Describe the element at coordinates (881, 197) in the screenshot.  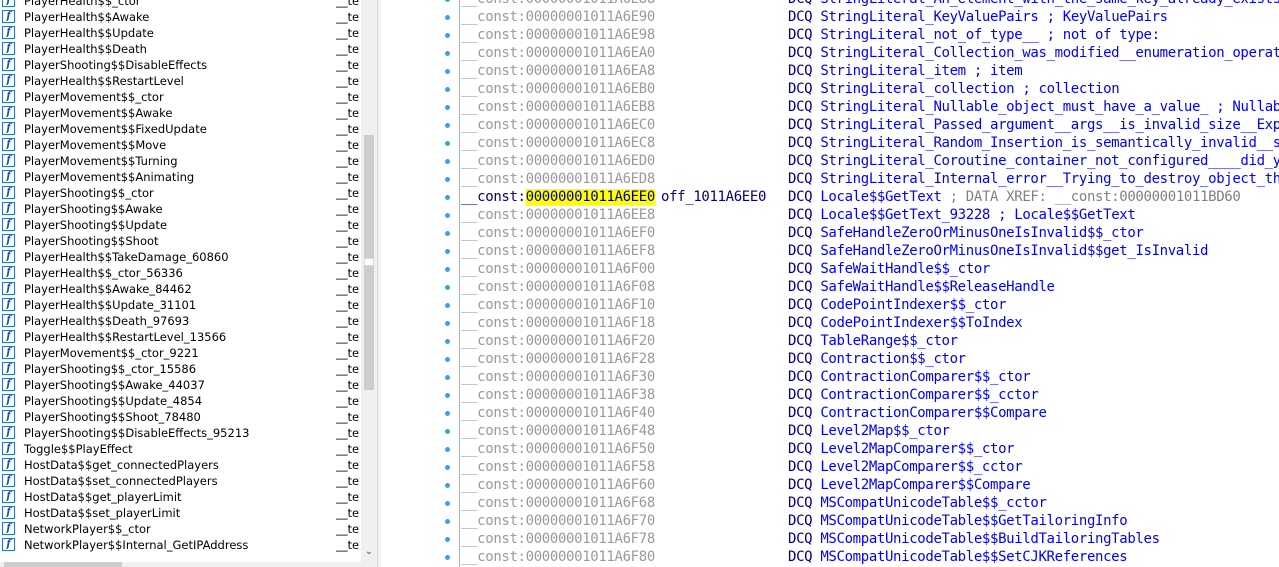
I see `operand-symbol: Locale$$GetText` at that location.